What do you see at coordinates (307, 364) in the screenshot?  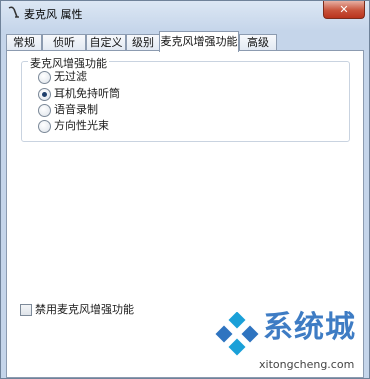 I see `watermark-url: xitongcheng.com` at bounding box center [307, 364].